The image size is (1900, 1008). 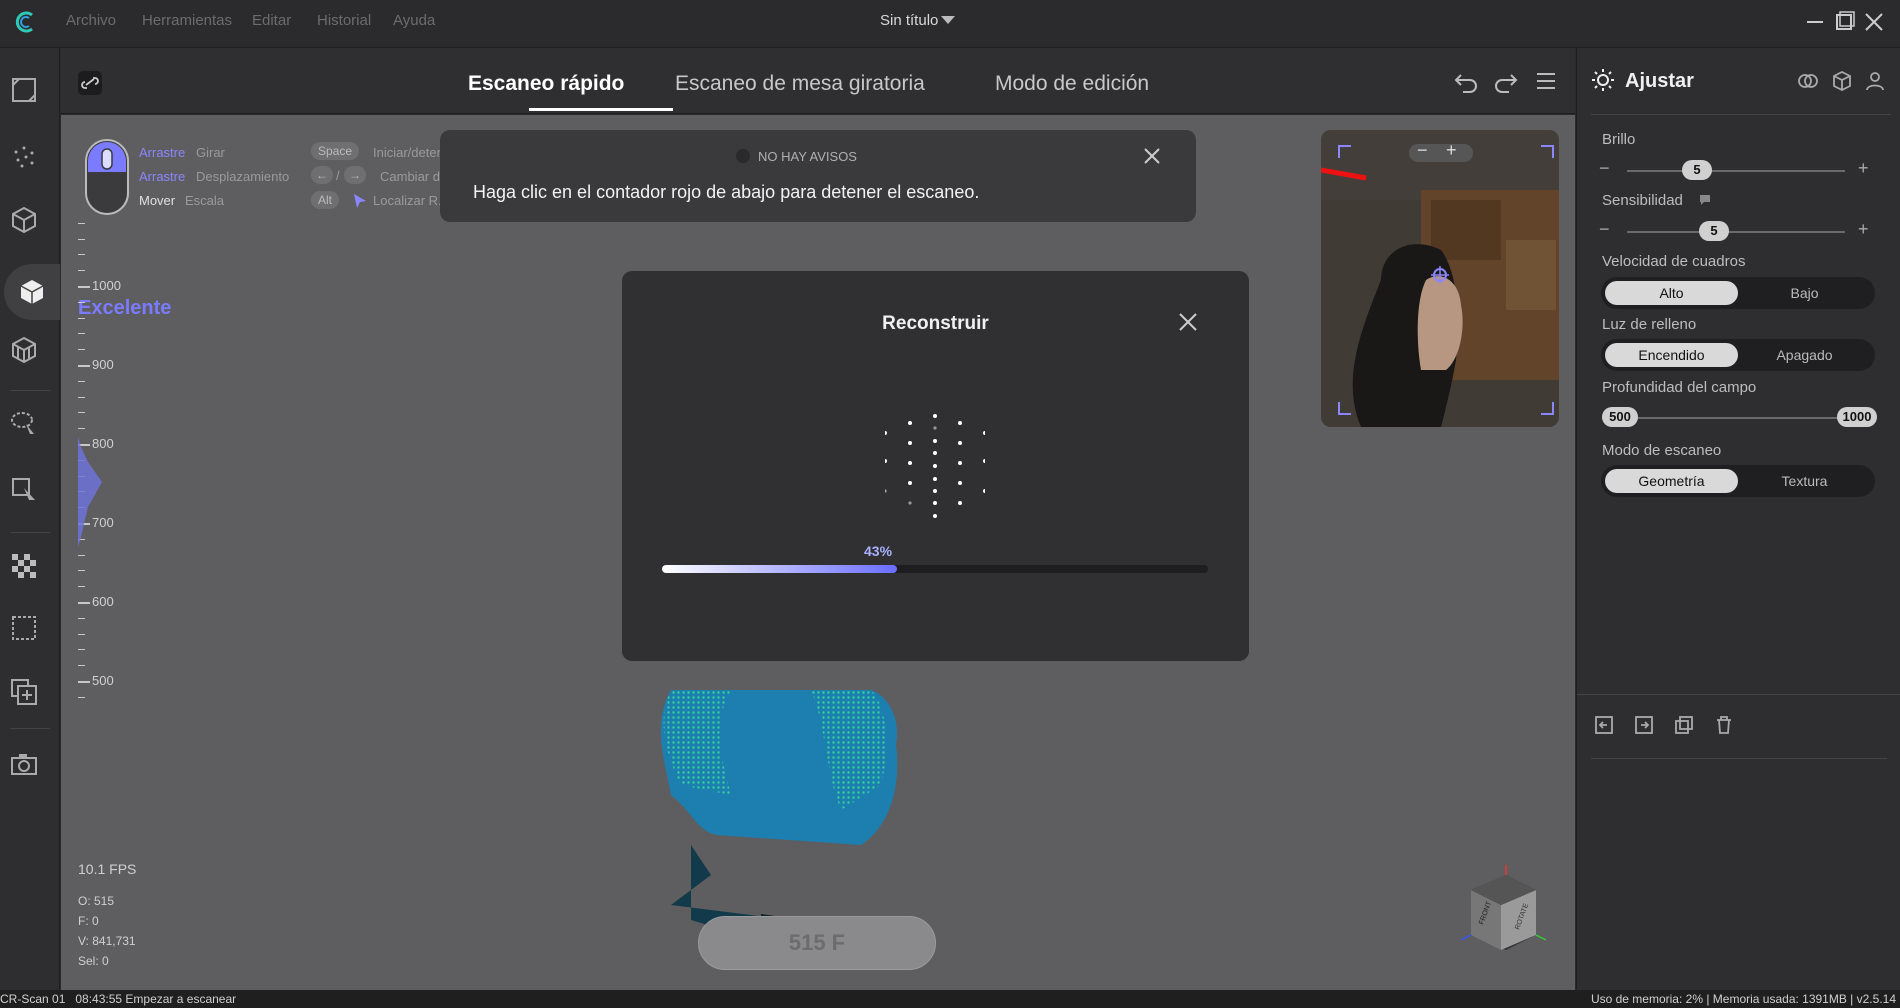 What do you see at coordinates (84, 287) in the screenshot?
I see `scale-major-tick` at bounding box center [84, 287].